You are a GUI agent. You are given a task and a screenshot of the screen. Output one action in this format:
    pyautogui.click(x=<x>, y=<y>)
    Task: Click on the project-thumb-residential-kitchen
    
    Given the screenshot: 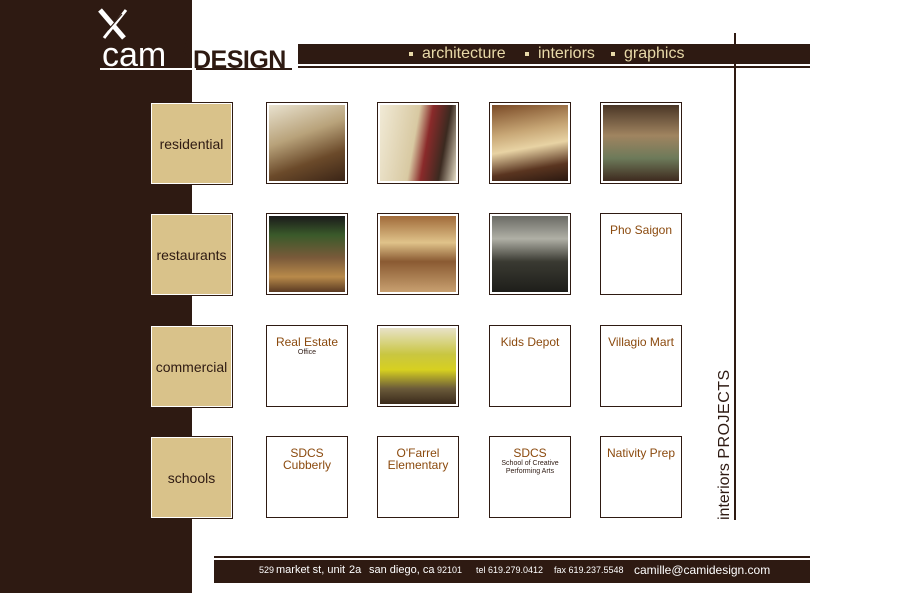 What is the action you would take?
    pyautogui.click(x=307, y=143)
    